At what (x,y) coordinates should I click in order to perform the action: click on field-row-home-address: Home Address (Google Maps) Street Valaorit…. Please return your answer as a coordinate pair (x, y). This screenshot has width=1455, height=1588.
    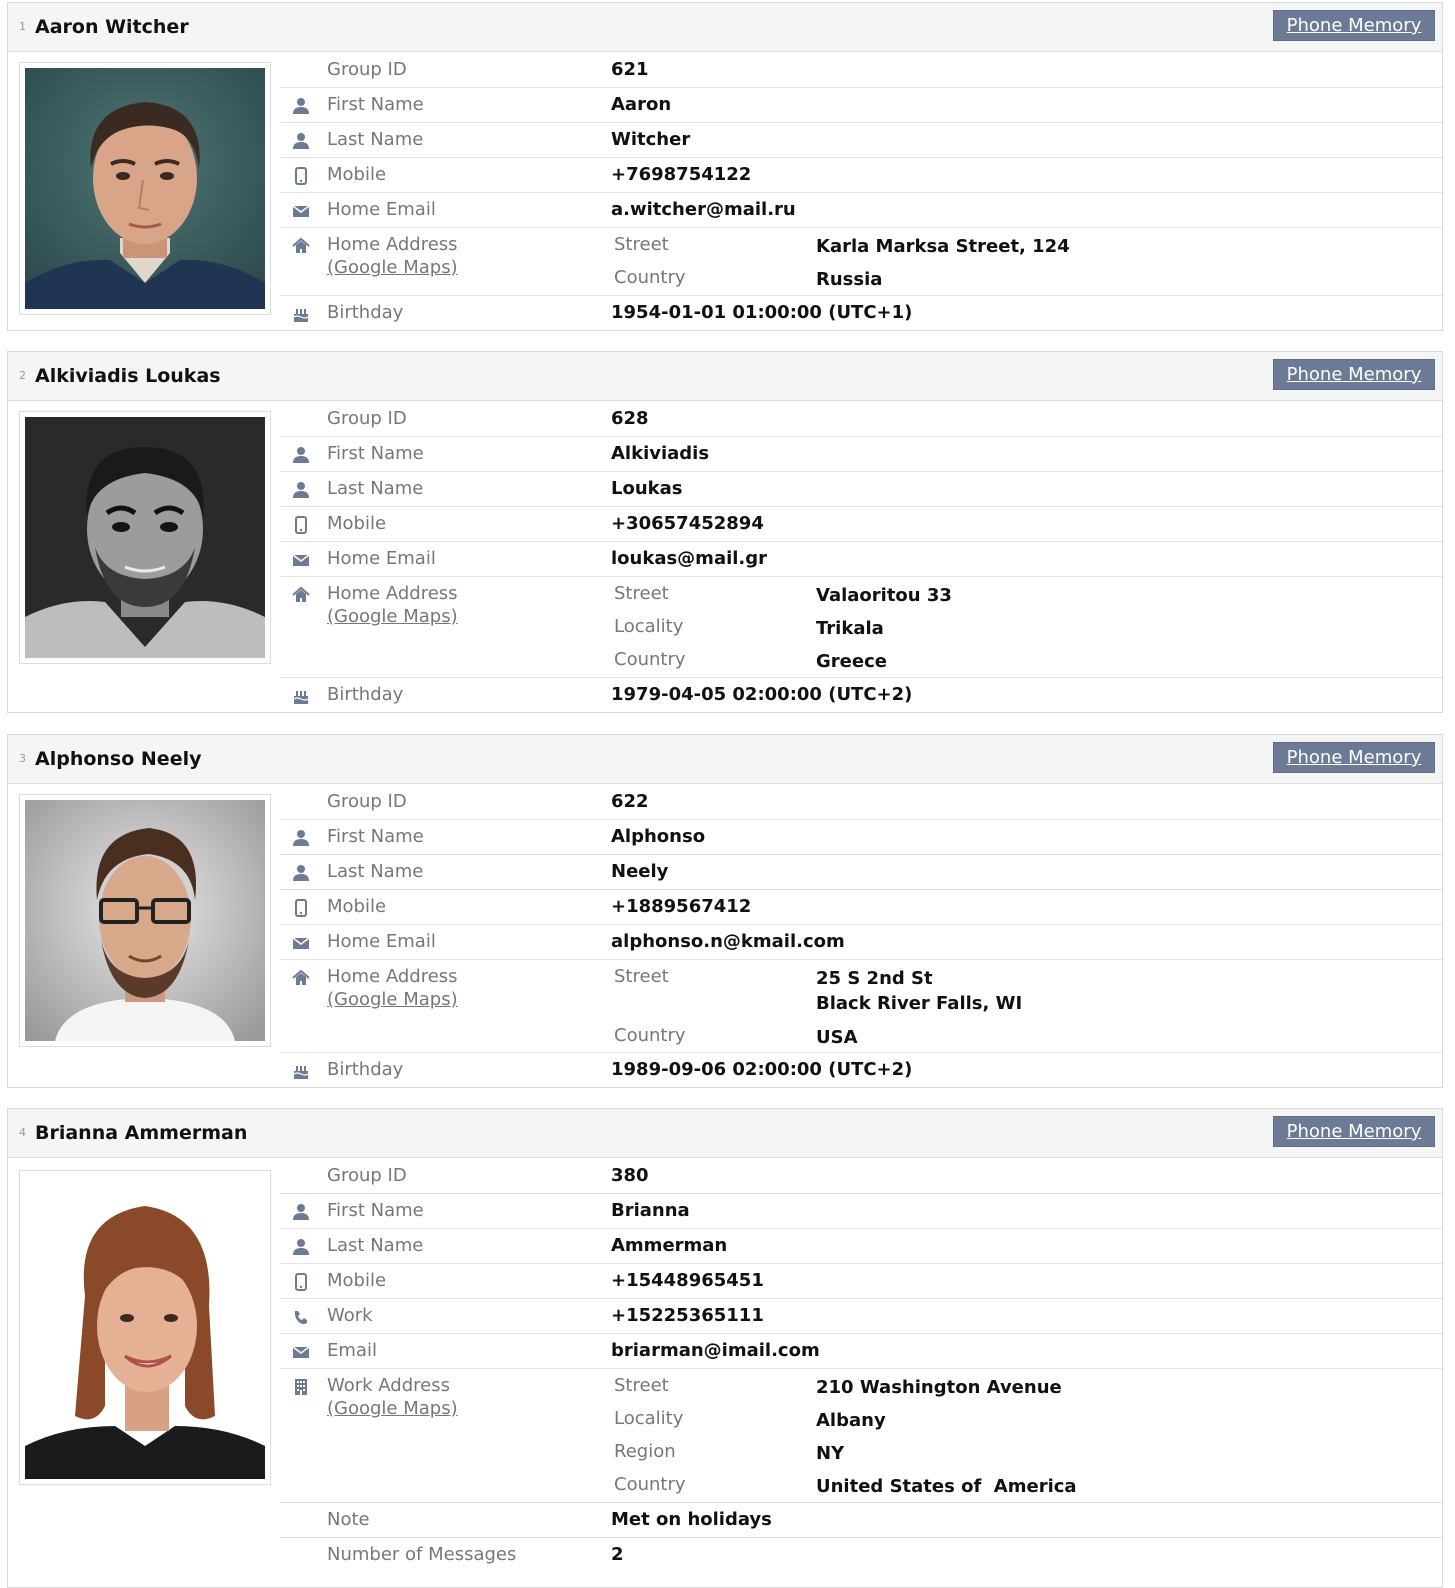
    Looking at the image, I should click on (861, 627).